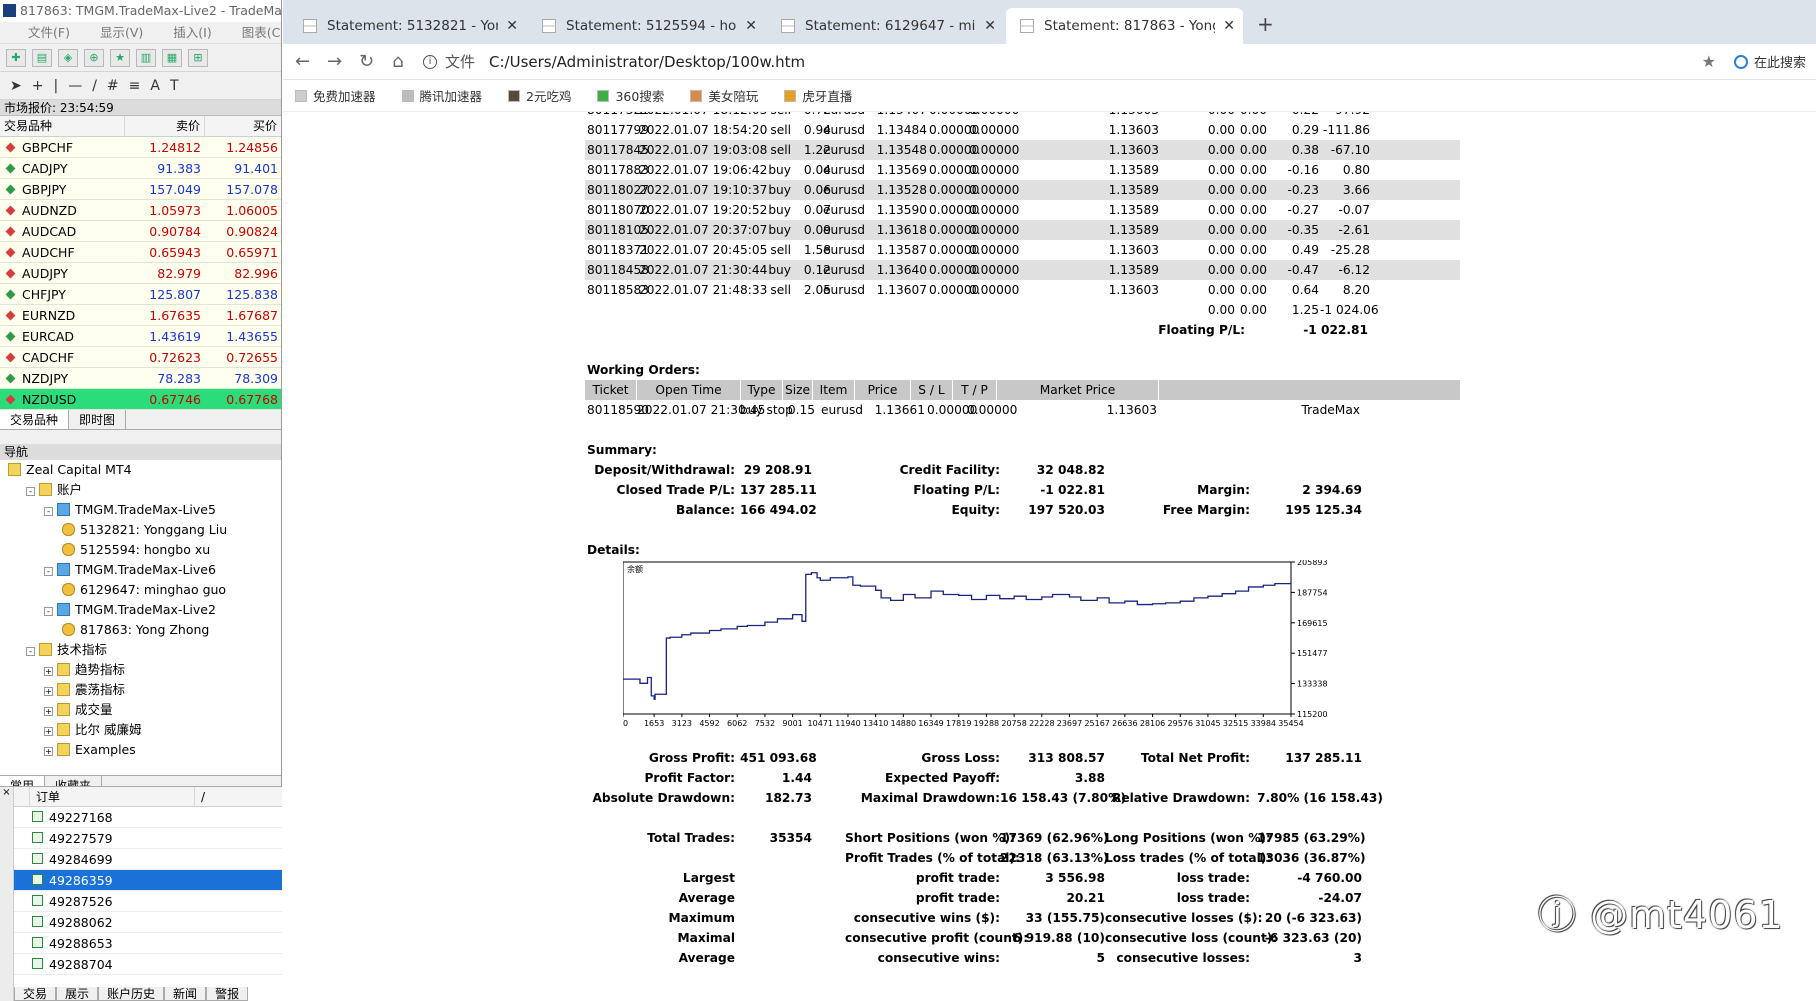 This screenshot has width=1816, height=1001. I want to click on search-box: 在此搜索, so click(1769, 61).